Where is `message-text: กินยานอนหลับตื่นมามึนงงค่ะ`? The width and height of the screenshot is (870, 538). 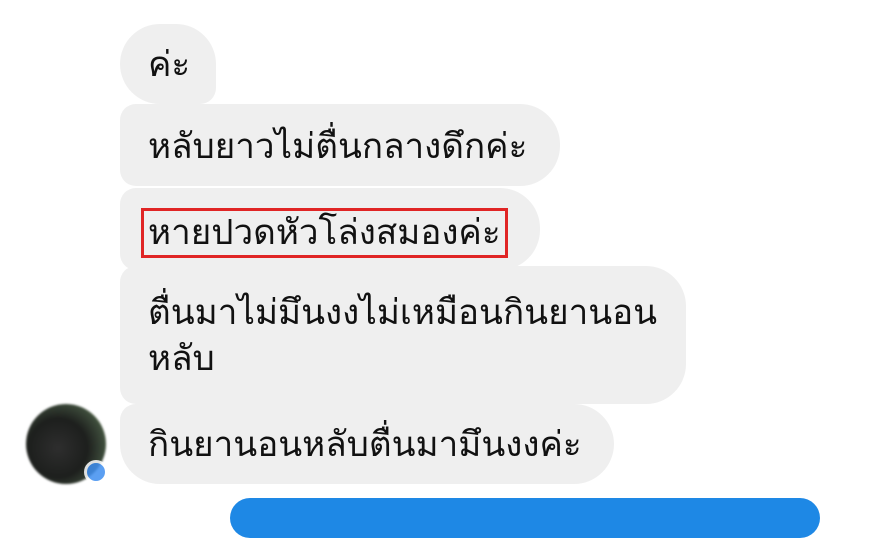 message-text: กินยานอนหลับตื่นมามึนงงค่ะ is located at coordinates (365, 445).